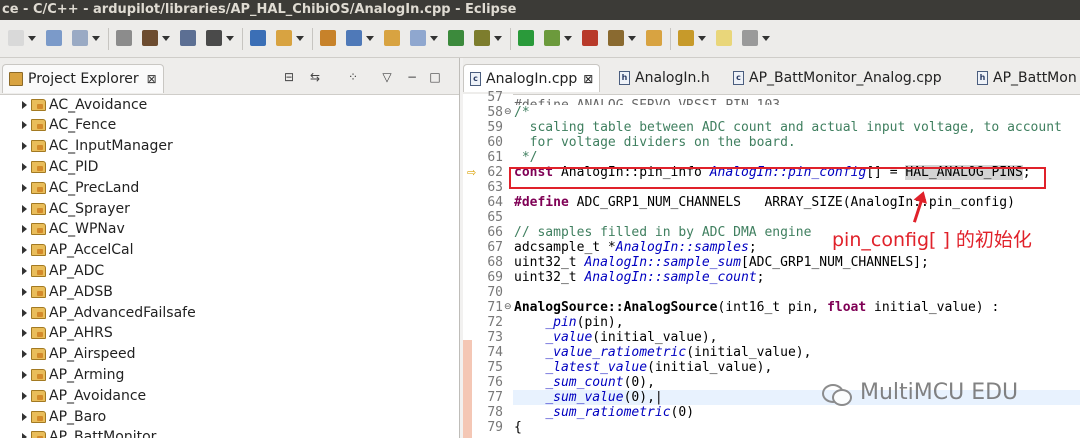 The height and width of the screenshot is (438, 1080). What do you see at coordinates (97, 146) in the screenshot?
I see `tree-item: AC_InputManager` at bounding box center [97, 146].